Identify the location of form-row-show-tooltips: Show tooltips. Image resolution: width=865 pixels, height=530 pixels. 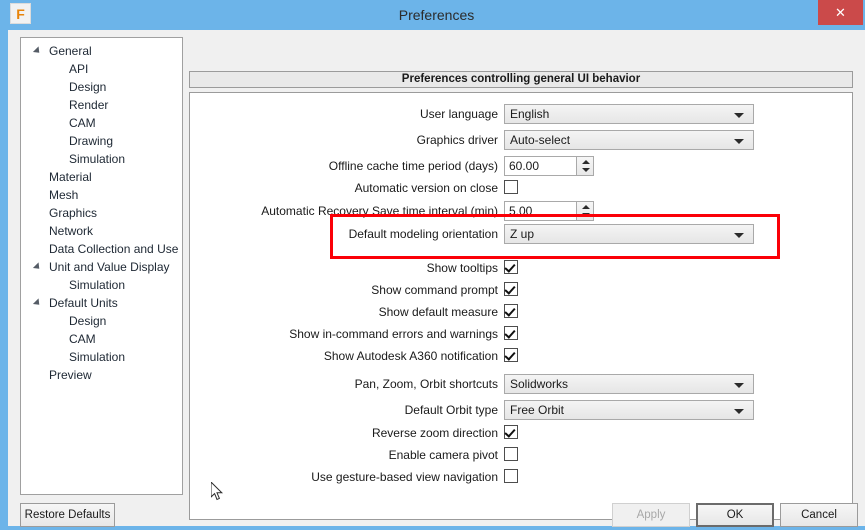
(521, 268).